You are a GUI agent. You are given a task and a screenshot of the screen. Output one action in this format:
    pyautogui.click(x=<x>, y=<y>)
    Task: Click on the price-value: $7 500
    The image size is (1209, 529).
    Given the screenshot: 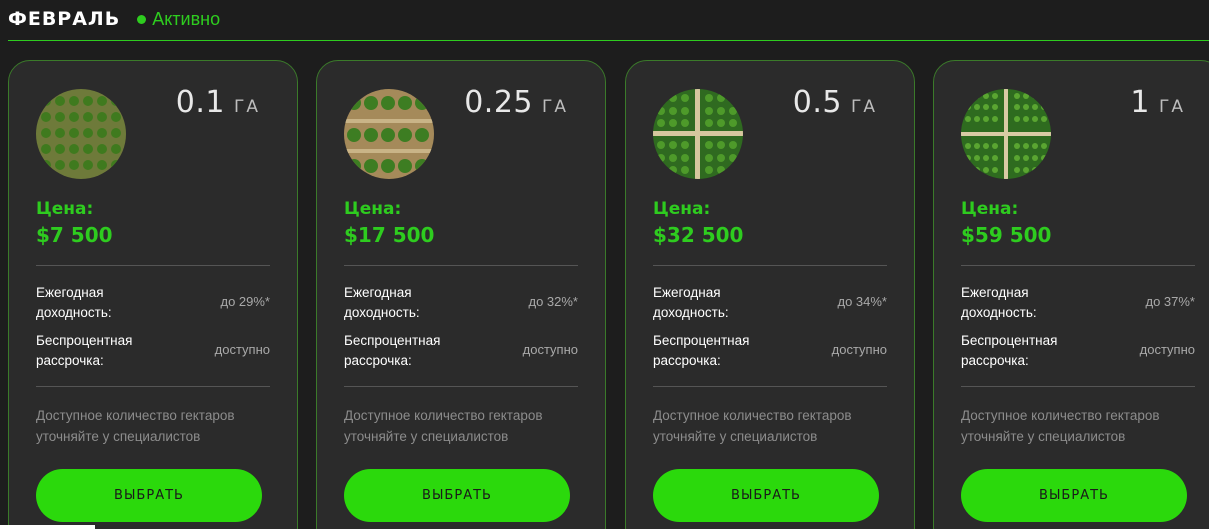 What is the action you would take?
    pyautogui.click(x=74, y=235)
    